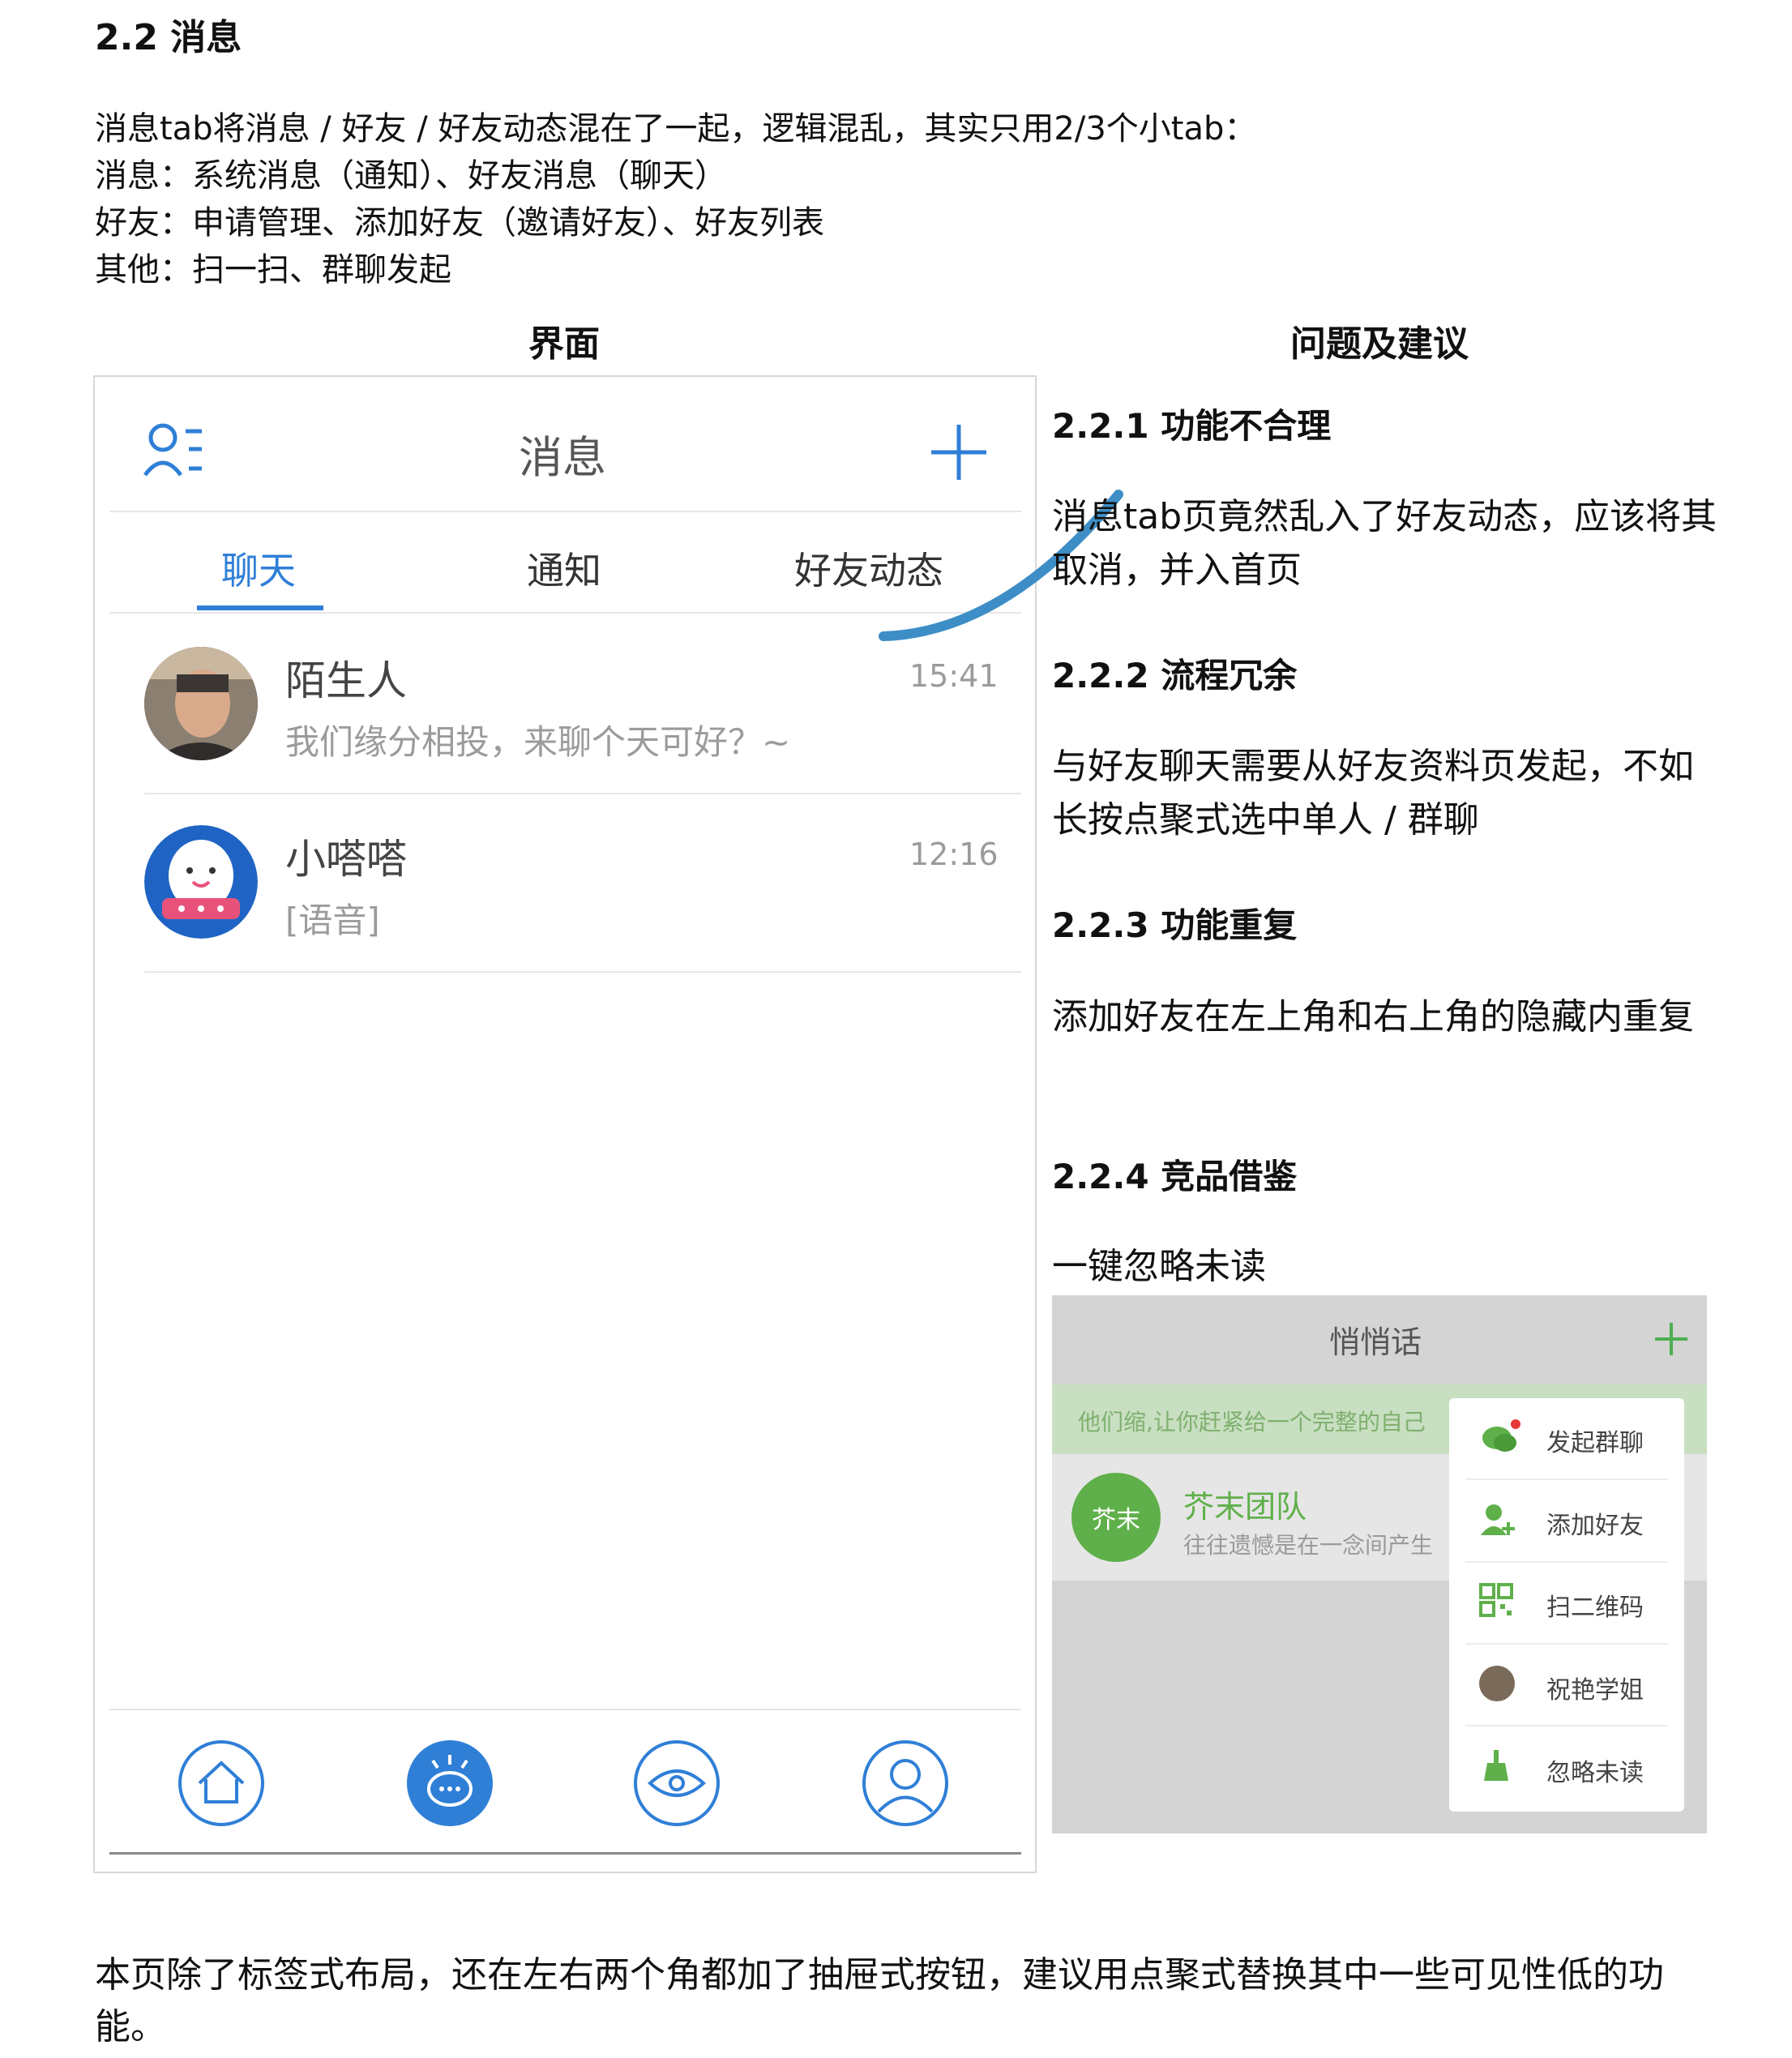 Image resolution: width=1792 pixels, height=2058 pixels. Describe the element at coordinates (1252, 1422) in the screenshot. I see `competitor-banner-text: 他们缩,让你赶紧给一个完整的自己` at that location.